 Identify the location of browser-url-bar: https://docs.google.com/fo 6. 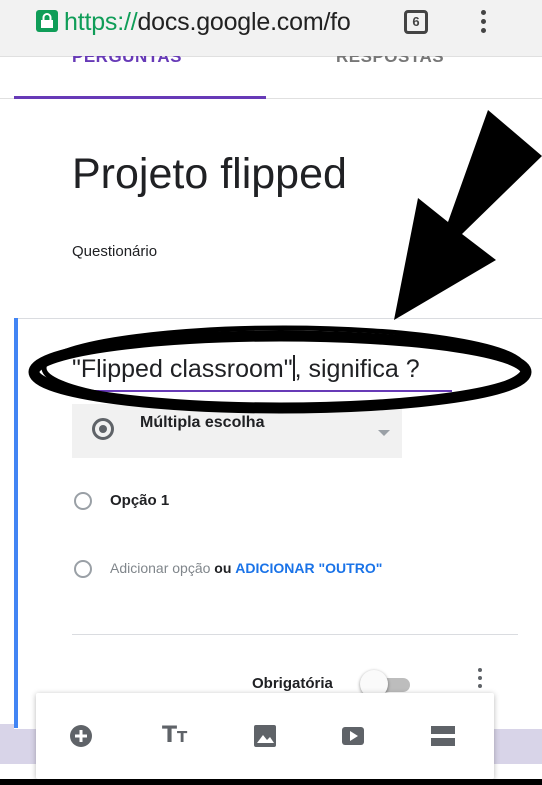
(271, 28).